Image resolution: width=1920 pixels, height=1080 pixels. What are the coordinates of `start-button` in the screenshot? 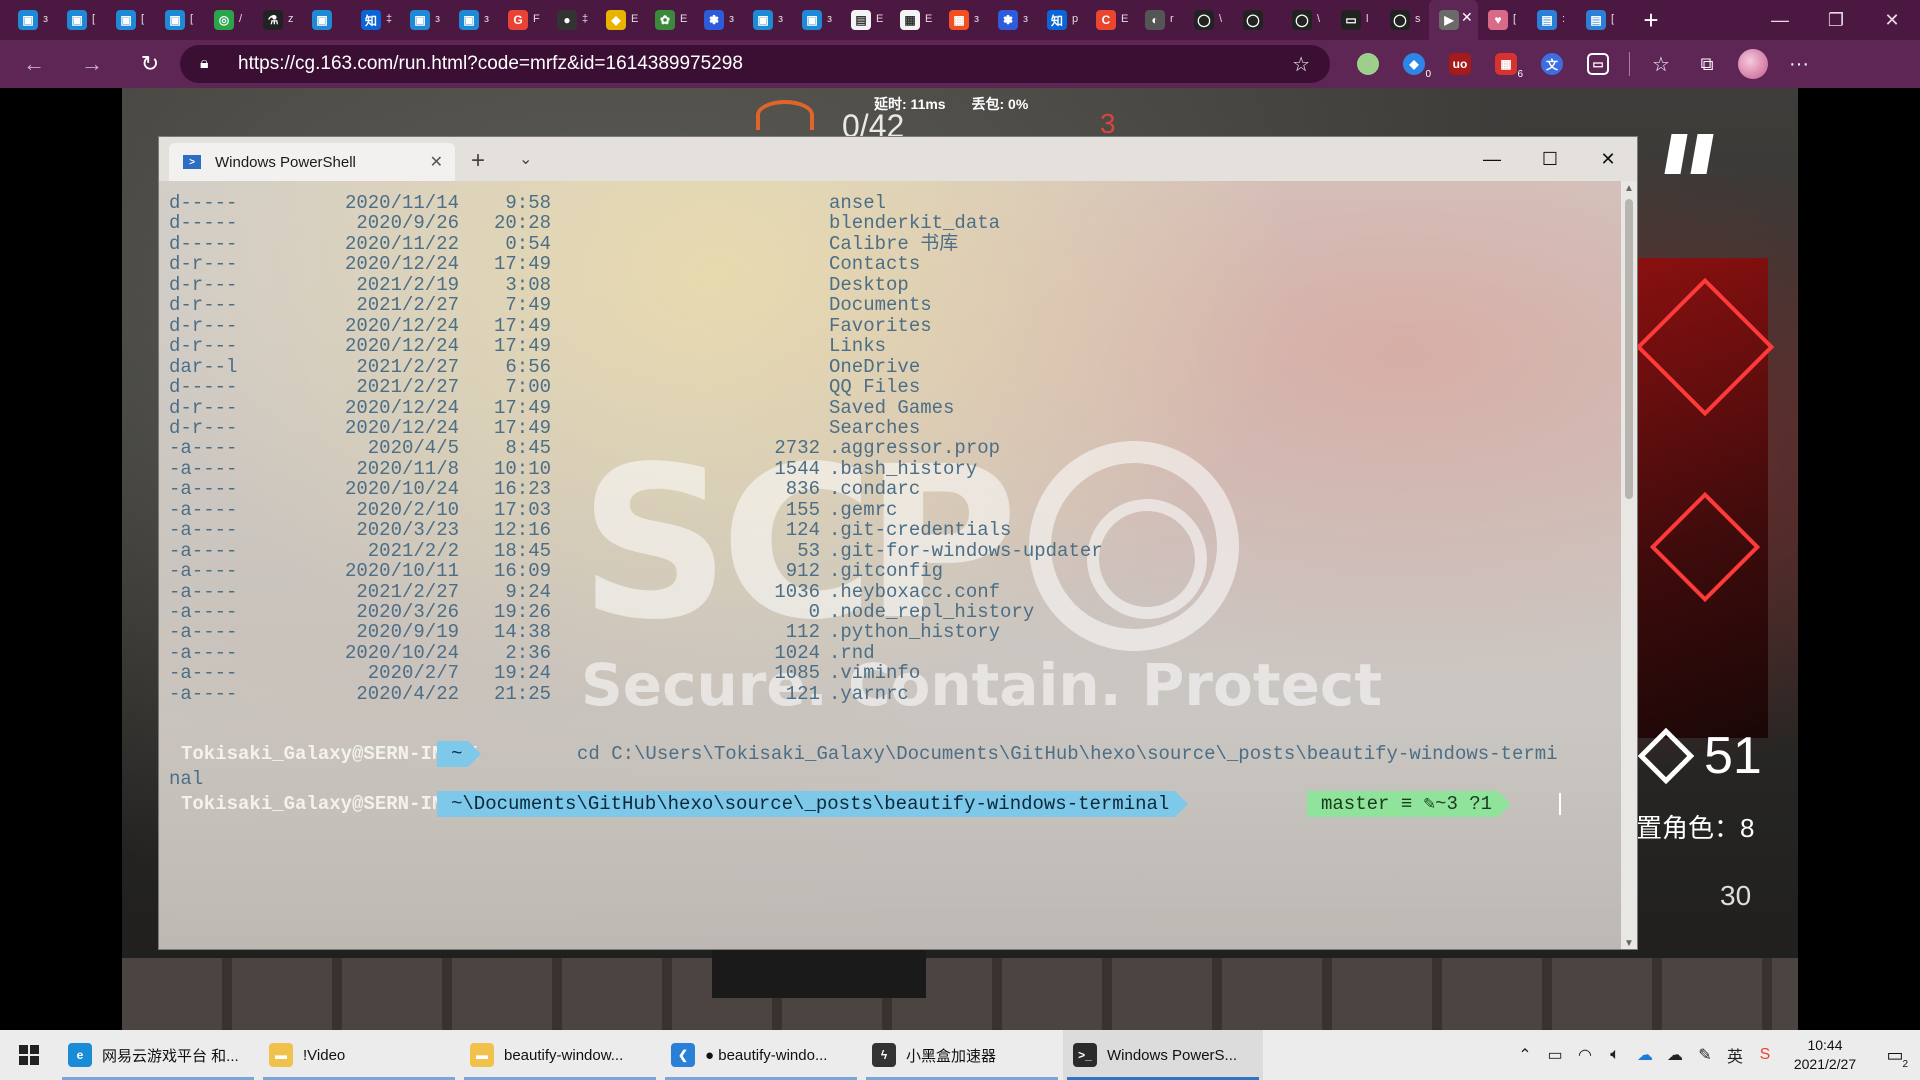 It's located at (29, 1055).